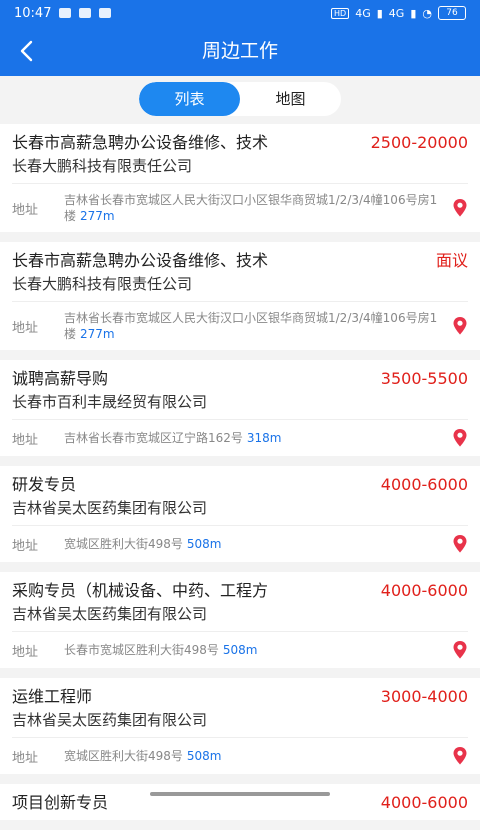 The image size is (480, 830). I want to click on tab-list: 列表, so click(189, 99).